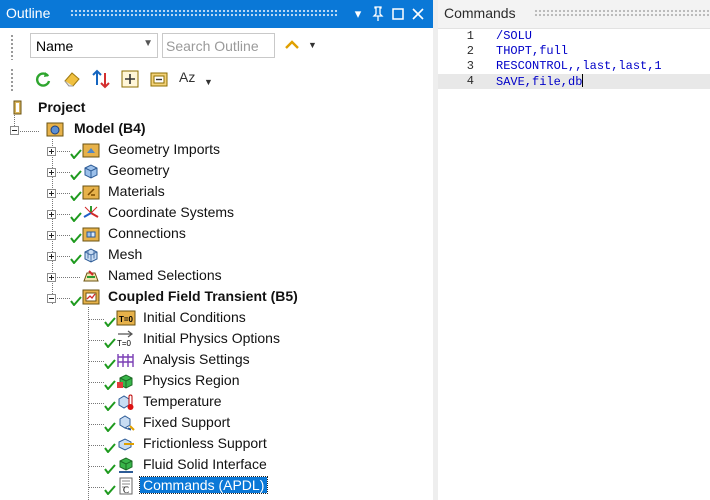 The image size is (710, 500). What do you see at coordinates (125, 401) in the screenshot?
I see `thermometer-icon` at bounding box center [125, 401].